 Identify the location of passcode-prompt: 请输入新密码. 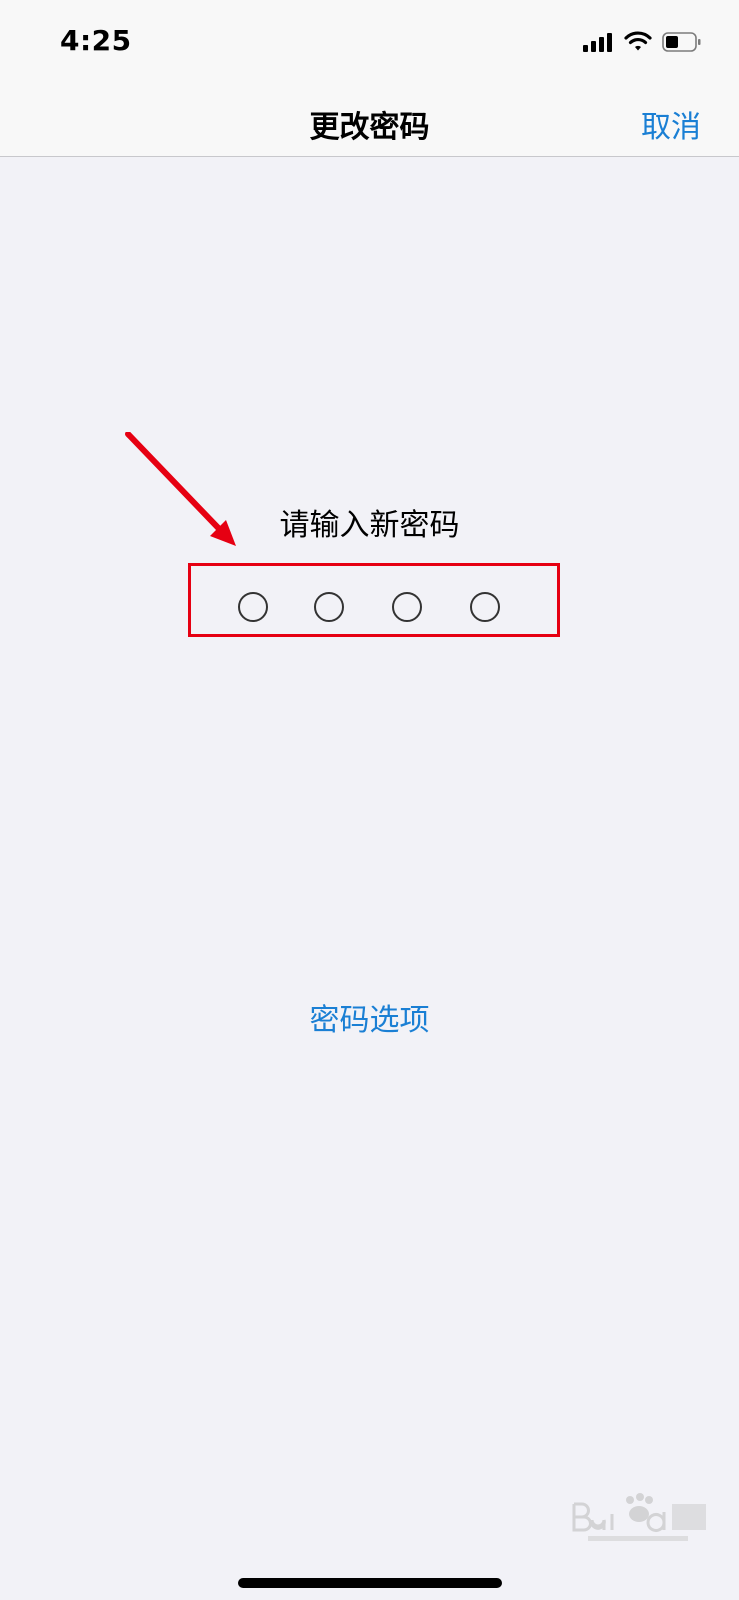
(369, 525).